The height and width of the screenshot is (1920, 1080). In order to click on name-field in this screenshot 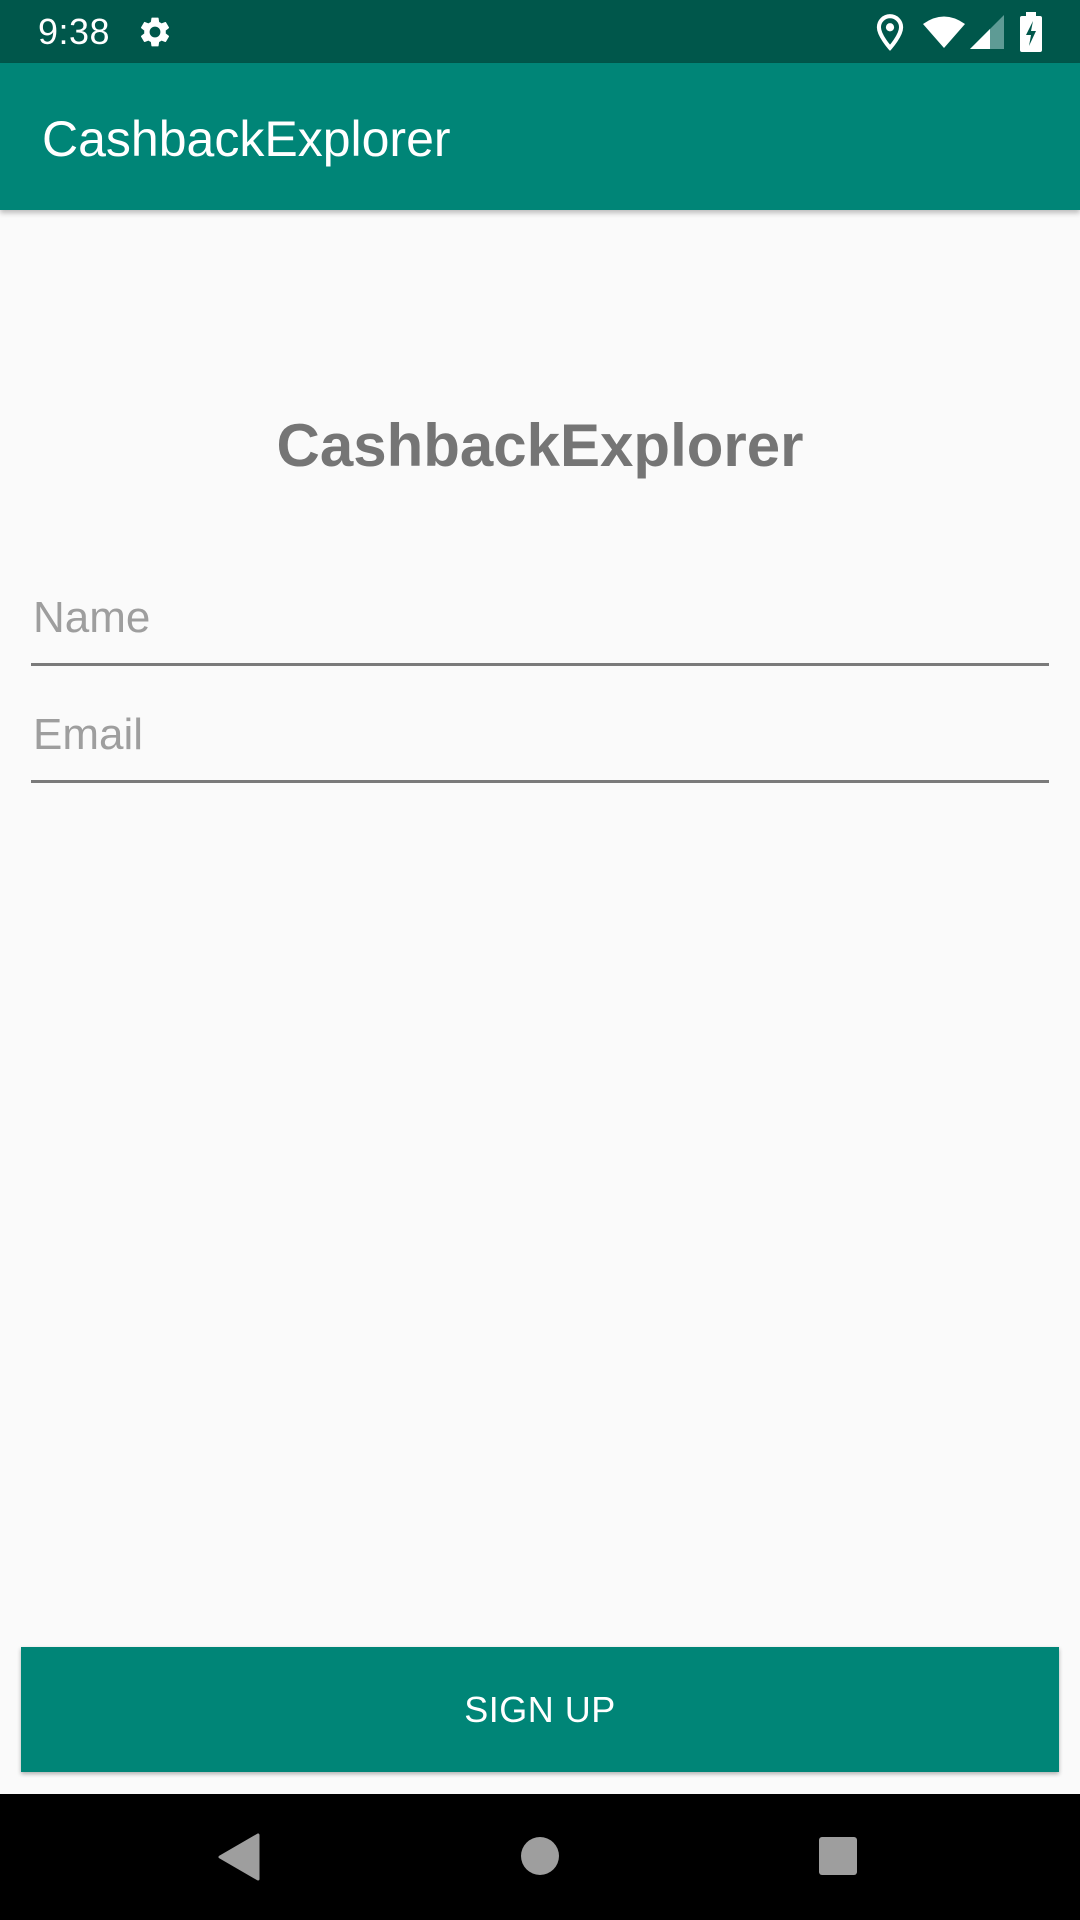, I will do `click(540, 622)`.